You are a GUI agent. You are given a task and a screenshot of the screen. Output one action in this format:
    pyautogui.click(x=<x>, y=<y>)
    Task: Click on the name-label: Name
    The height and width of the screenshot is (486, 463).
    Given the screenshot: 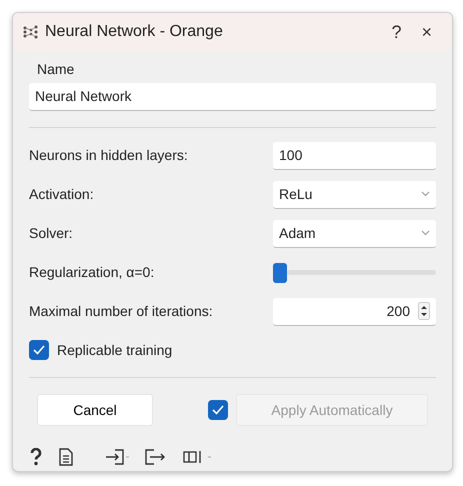 What is the action you would take?
    pyautogui.click(x=55, y=69)
    